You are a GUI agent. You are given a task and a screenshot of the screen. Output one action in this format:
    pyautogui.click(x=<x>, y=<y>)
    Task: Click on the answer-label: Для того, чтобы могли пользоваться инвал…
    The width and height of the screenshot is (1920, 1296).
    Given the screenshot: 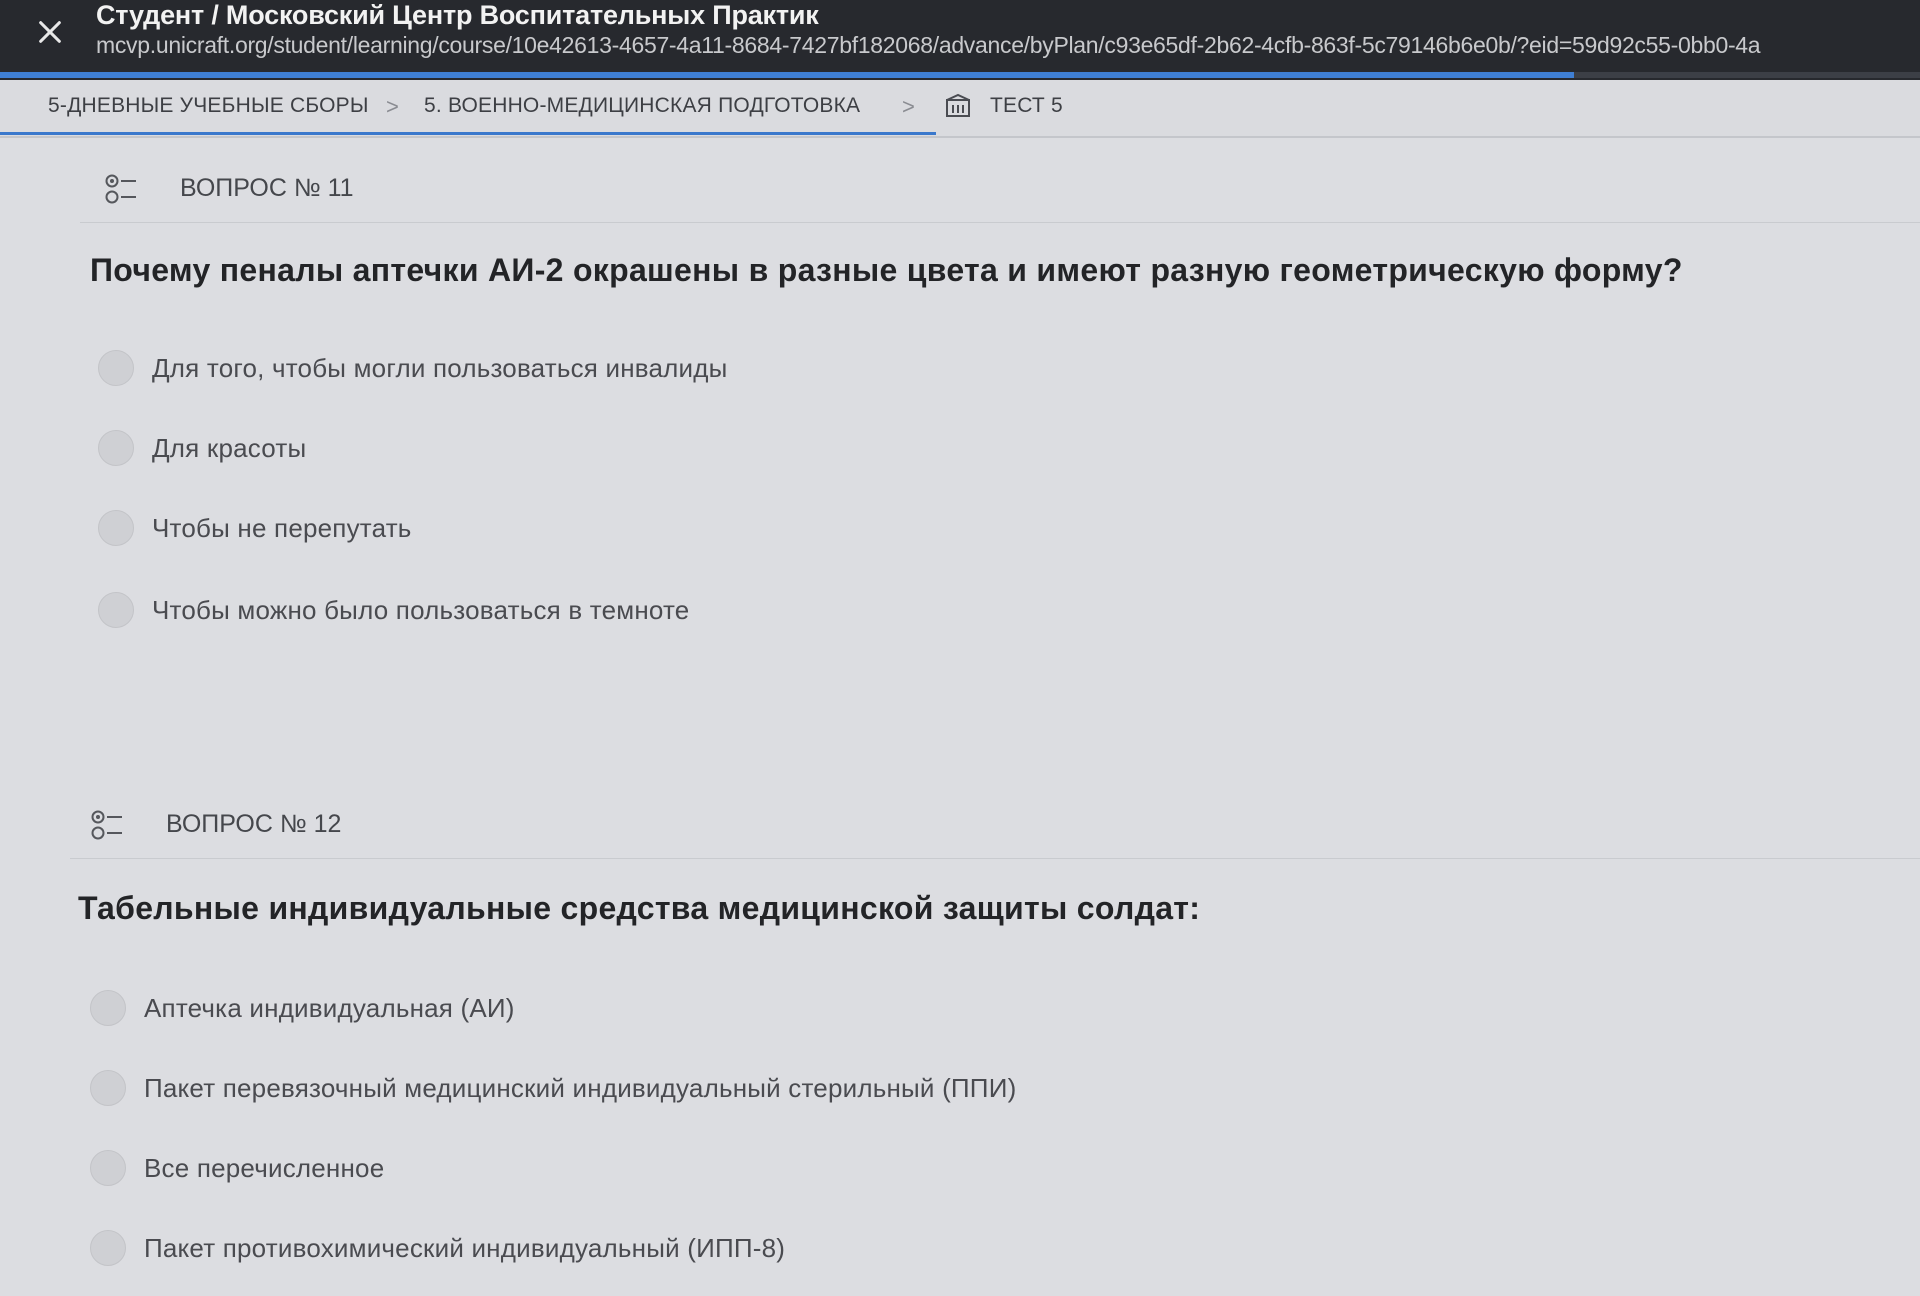 What is the action you would take?
    pyautogui.click(x=440, y=367)
    